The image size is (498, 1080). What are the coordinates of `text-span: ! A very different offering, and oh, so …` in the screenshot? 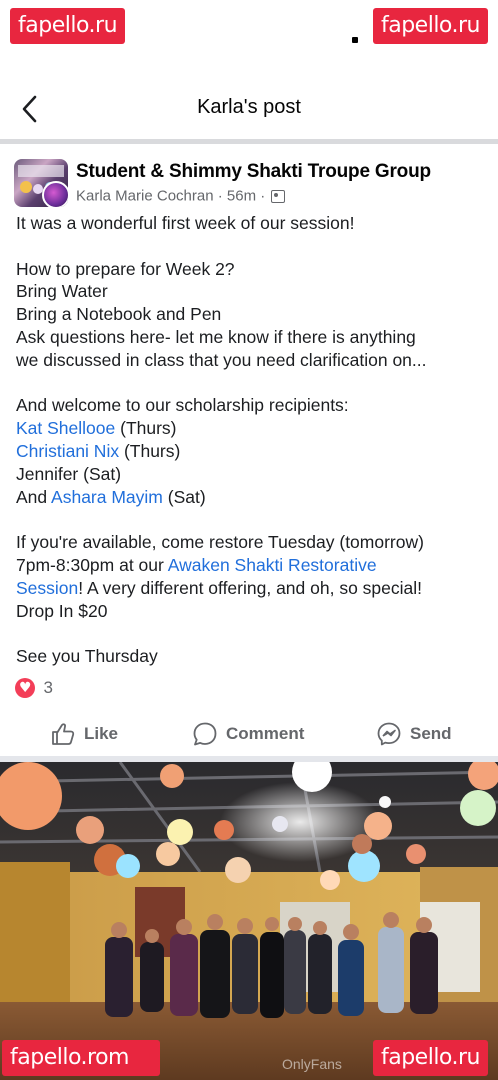 It's located at (250, 587).